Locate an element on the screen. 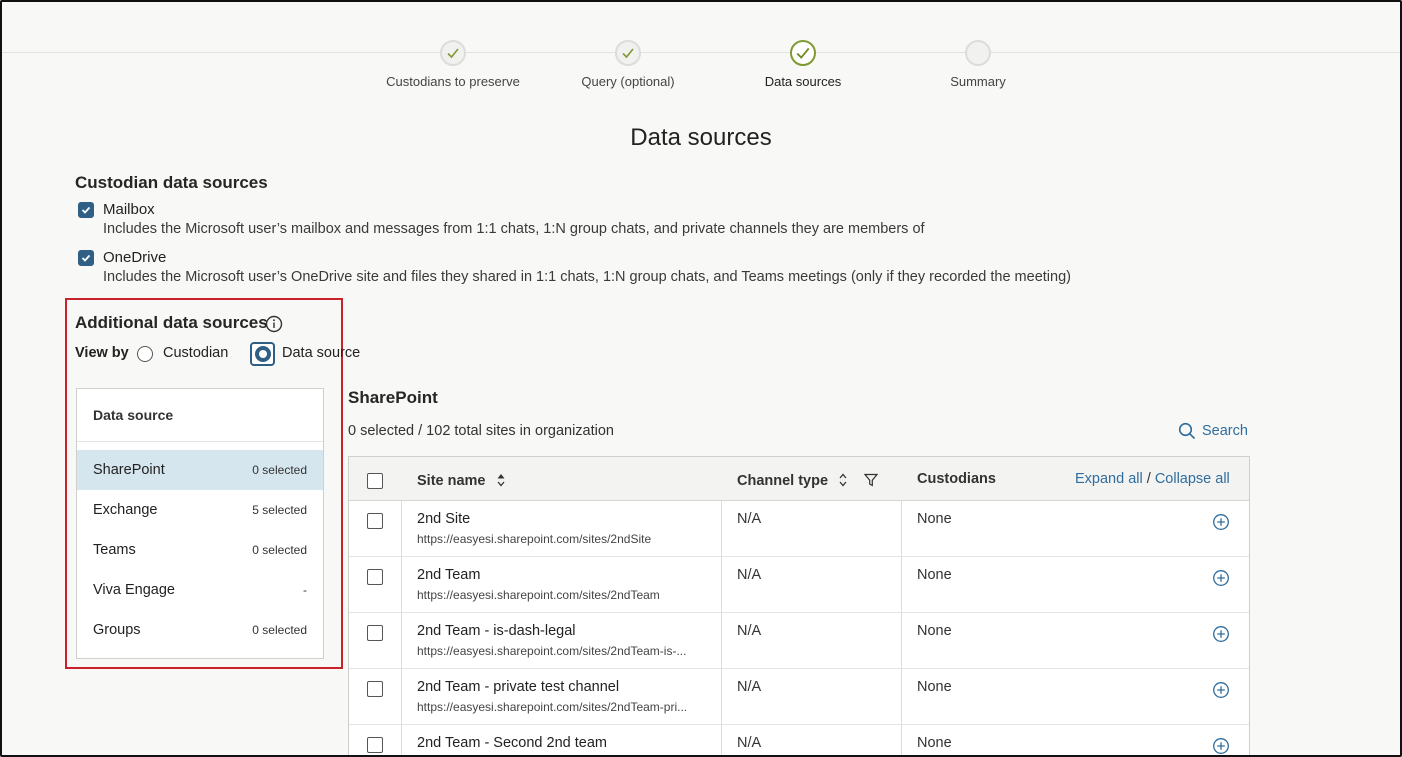 The image size is (1402, 757). step-label: Summary is located at coordinates (978, 81).